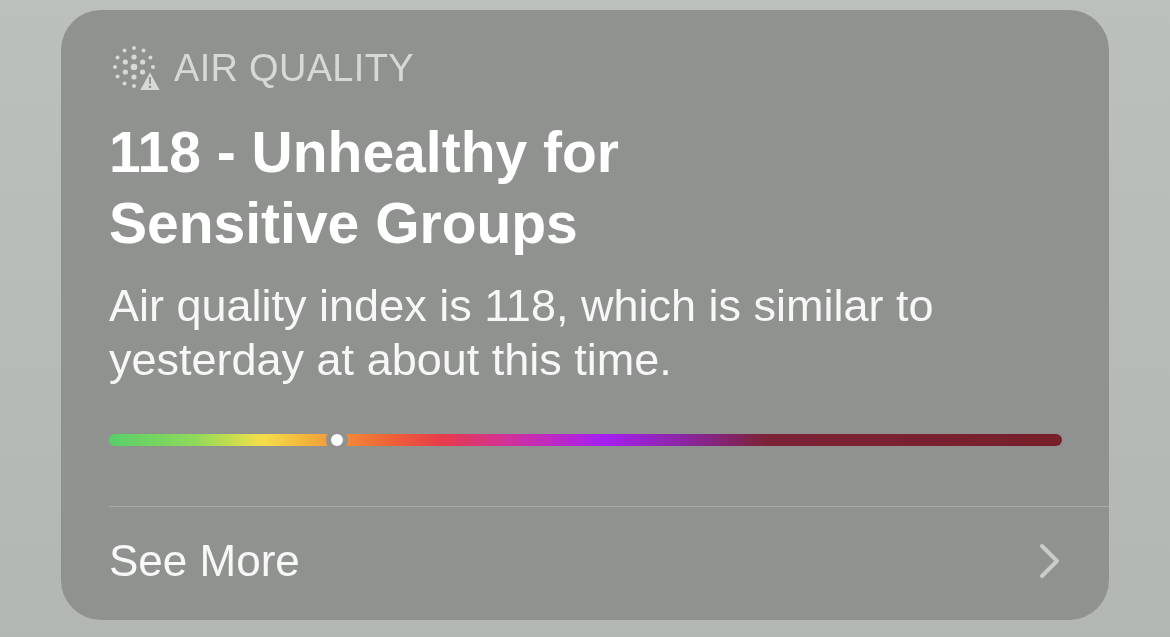 This screenshot has width=1170, height=637. What do you see at coordinates (364, 188) in the screenshot?
I see `aqi-heading: 118 - Unhealthy for Sensitive Groups` at bounding box center [364, 188].